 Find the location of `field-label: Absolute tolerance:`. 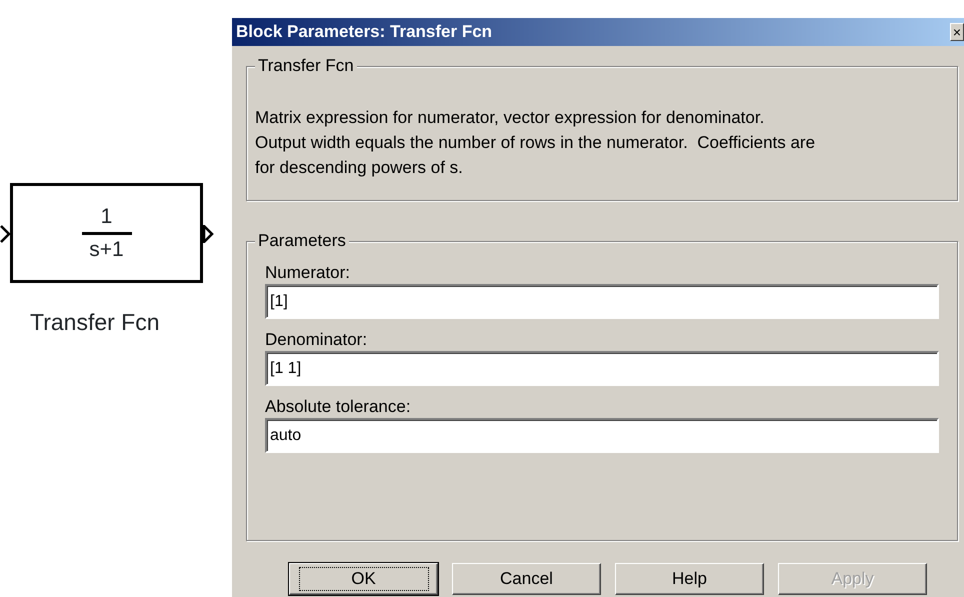

field-label: Absolute tolerance: is located at coordinates (338, 407).